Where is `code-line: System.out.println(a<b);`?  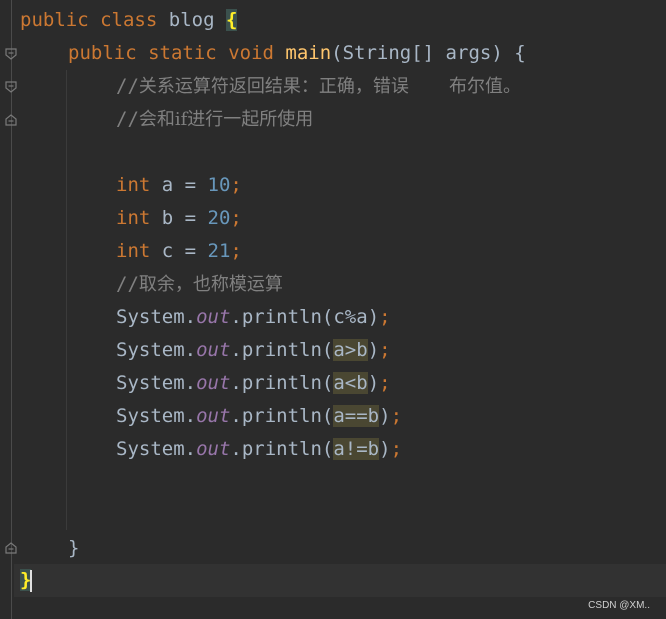
code-line: System.out.println(a<b); is located at coordinates (253, 383).